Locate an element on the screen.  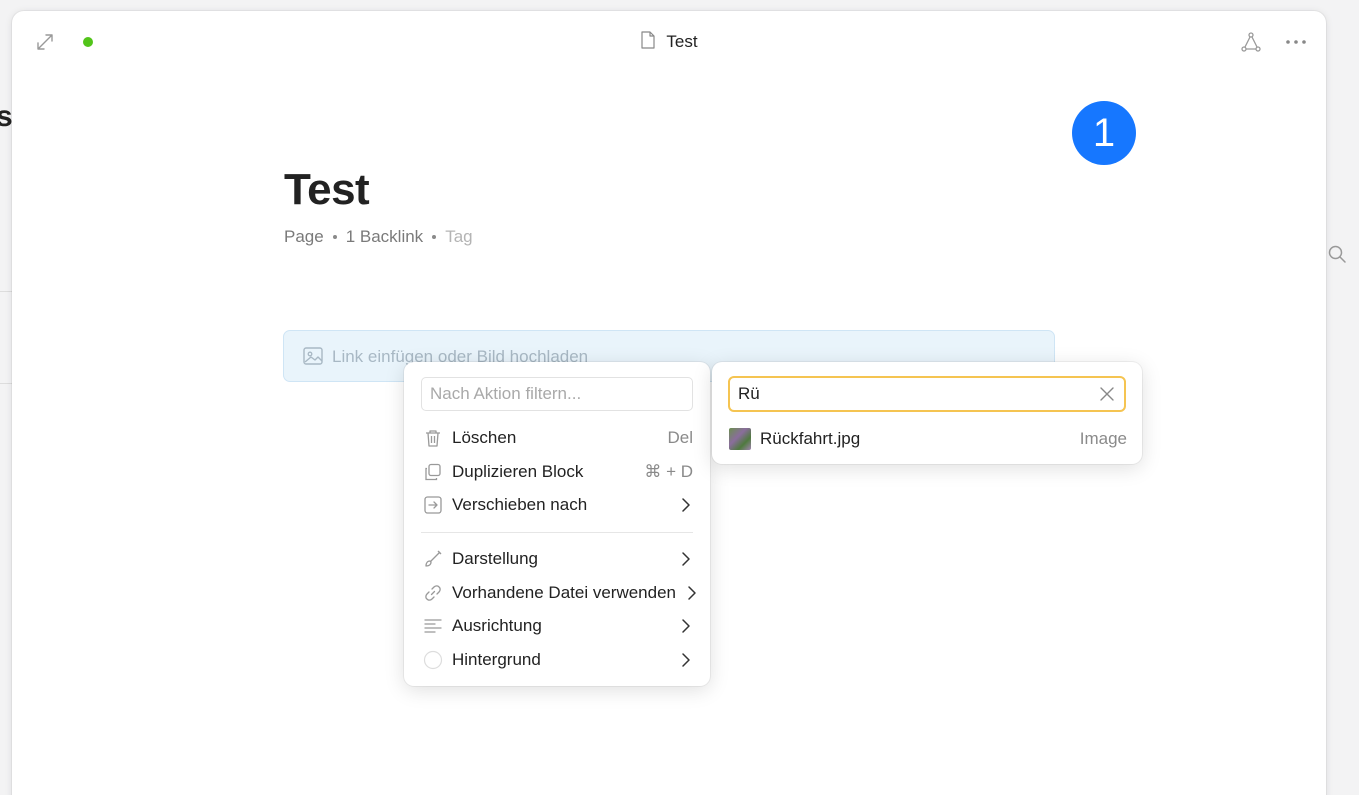
existing-file-popover: Rückfahrt.jpg Image is located at coordinates (927, 413).